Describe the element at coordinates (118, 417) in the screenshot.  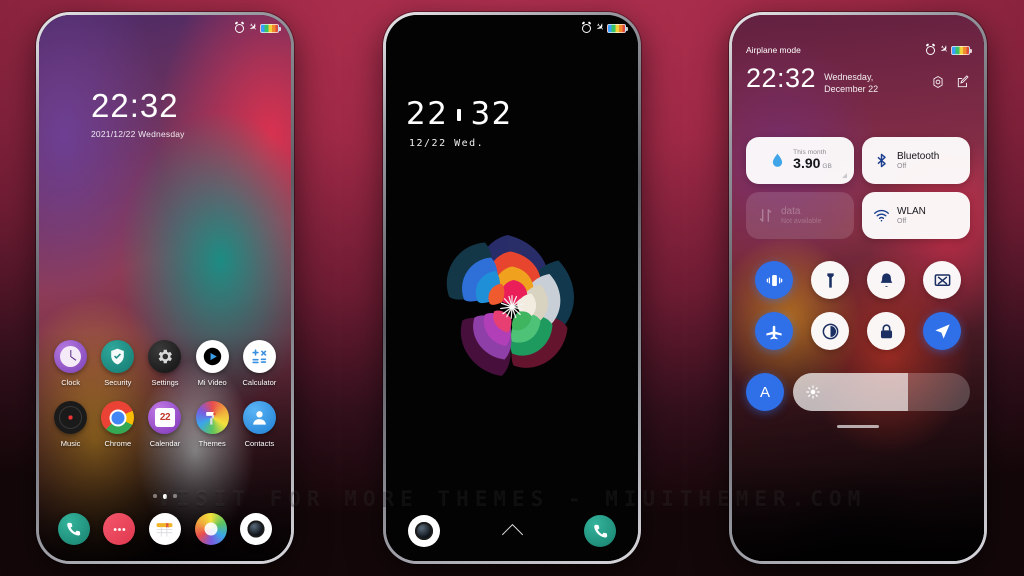
I see `chrome-app-icon` at that location.